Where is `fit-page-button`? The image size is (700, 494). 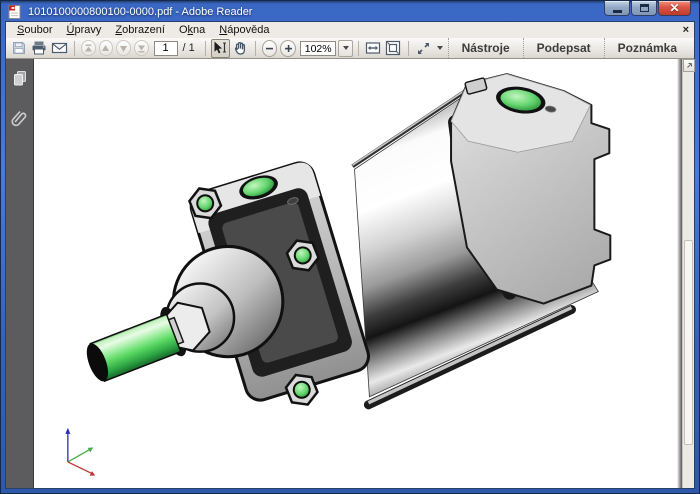
fit-page-button is located at coordinates (393, 48).